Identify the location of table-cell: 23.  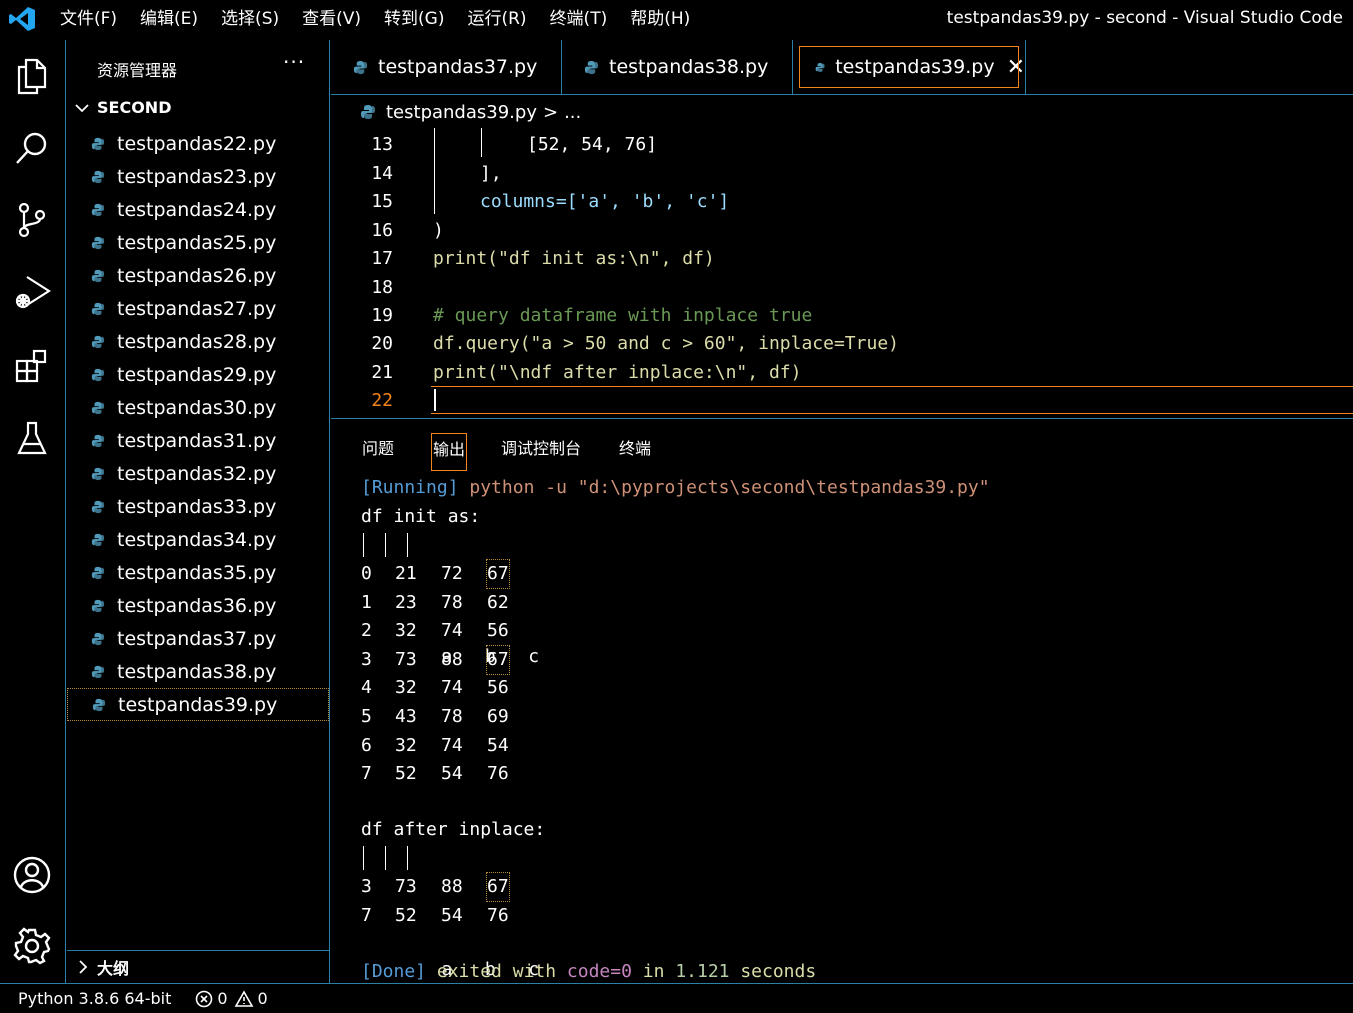
(406, 602).